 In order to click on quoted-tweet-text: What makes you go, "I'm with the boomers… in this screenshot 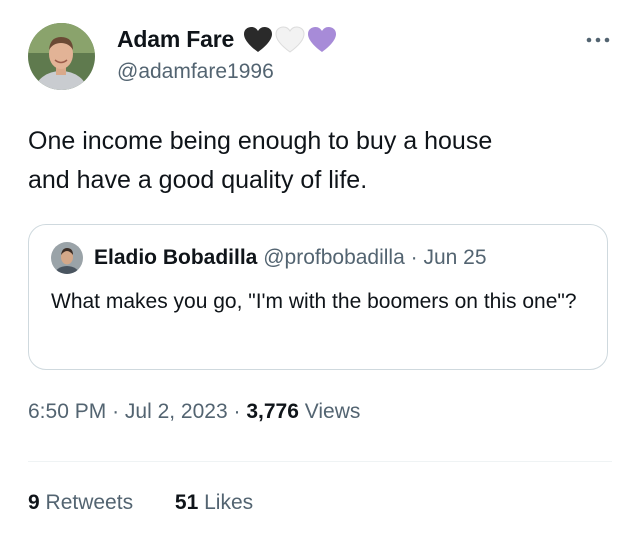, I will do `click(314, 301)`.